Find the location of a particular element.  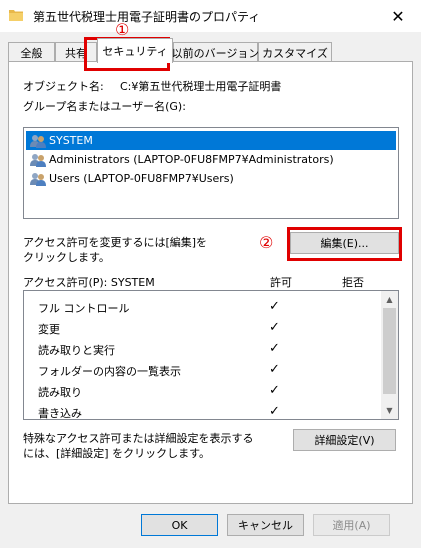

object-name-label: オブジェクト名: is located at coordinates (63, 86).